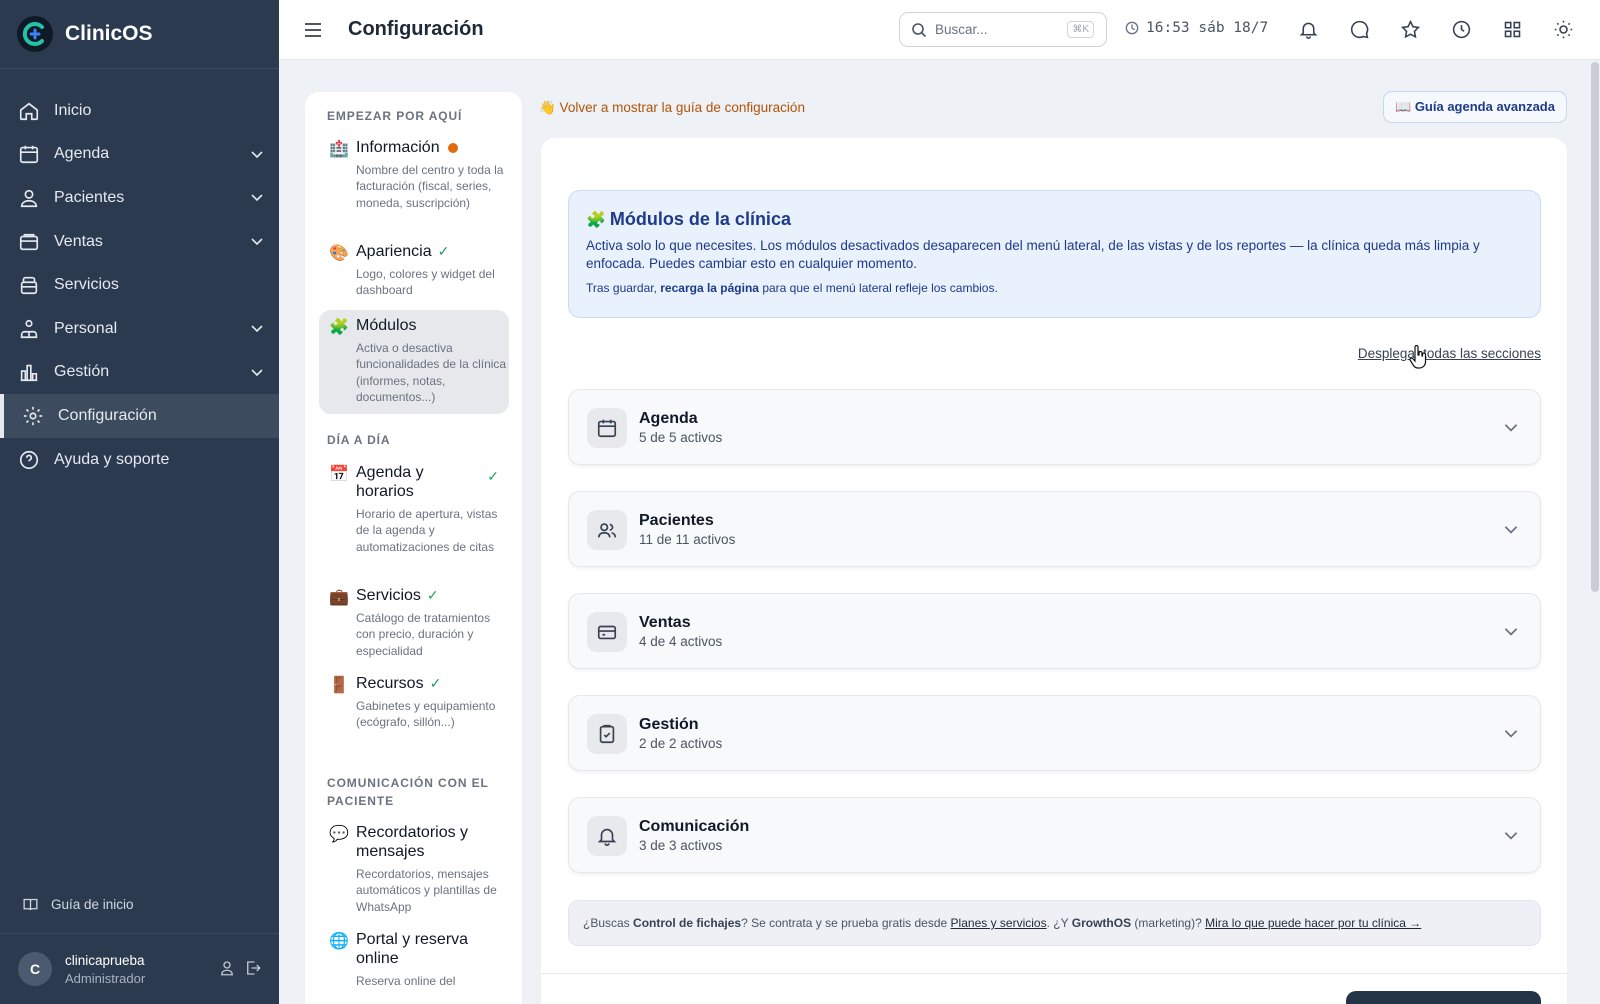  What do you see at coordinates (1196, 28) in the screenshot?
I see `clock: 16:53 sáb 18/7` at bounding box center [1196, 28].